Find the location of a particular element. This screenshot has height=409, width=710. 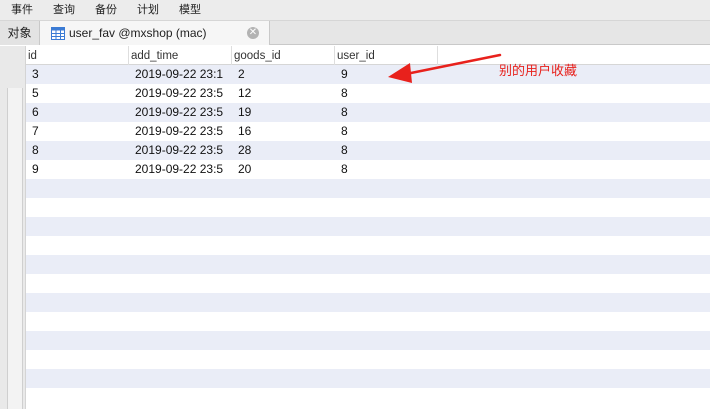

cell-id: 3 is located at coordinates (77, 74).